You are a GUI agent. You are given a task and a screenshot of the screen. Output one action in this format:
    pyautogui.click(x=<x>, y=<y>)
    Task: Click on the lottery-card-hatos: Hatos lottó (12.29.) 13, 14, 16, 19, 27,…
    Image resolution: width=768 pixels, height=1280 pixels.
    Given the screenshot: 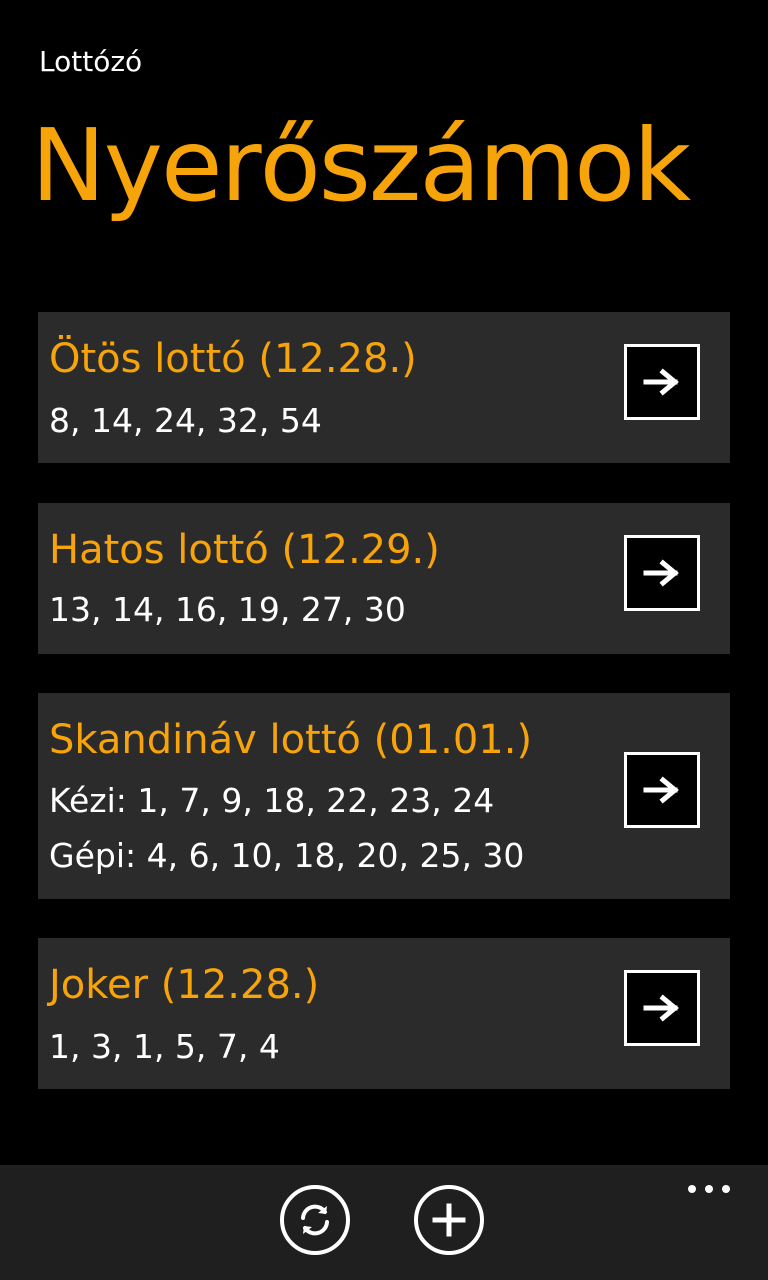 What is the action you would take?
    pyautogui.click(x=384, y=578)
    